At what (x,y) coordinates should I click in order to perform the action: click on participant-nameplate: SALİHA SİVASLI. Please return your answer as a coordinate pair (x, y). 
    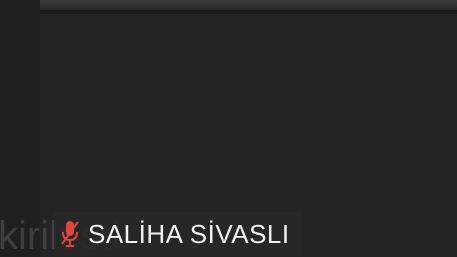
    Looking at the image, I should click on (178, 234).